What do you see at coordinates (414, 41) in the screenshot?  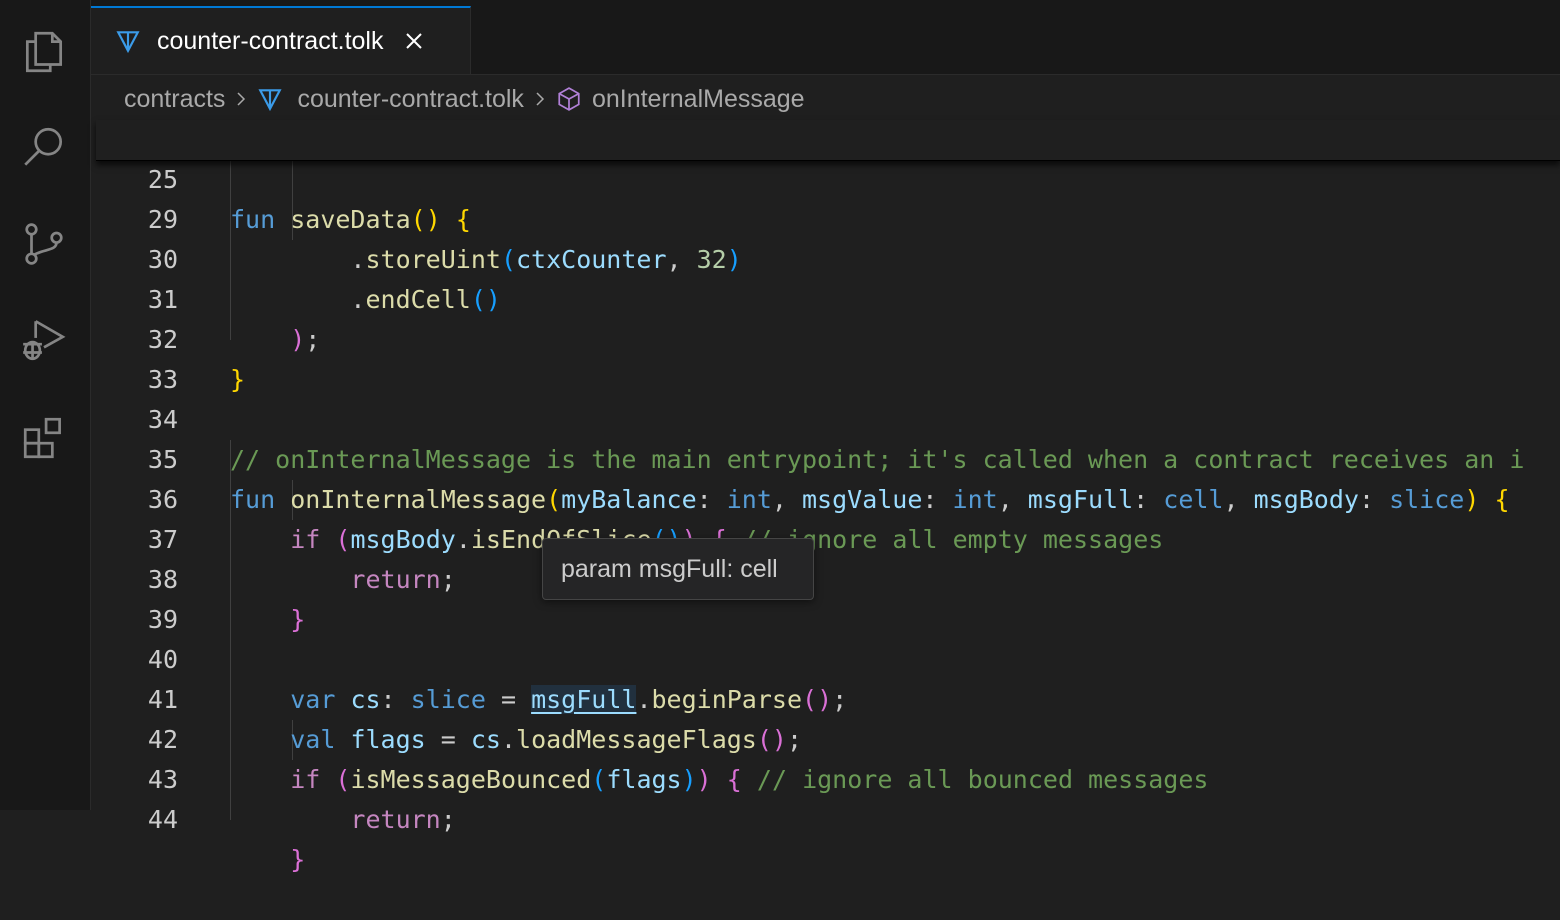 I see `close-icon` at bounding box center [414, 41].